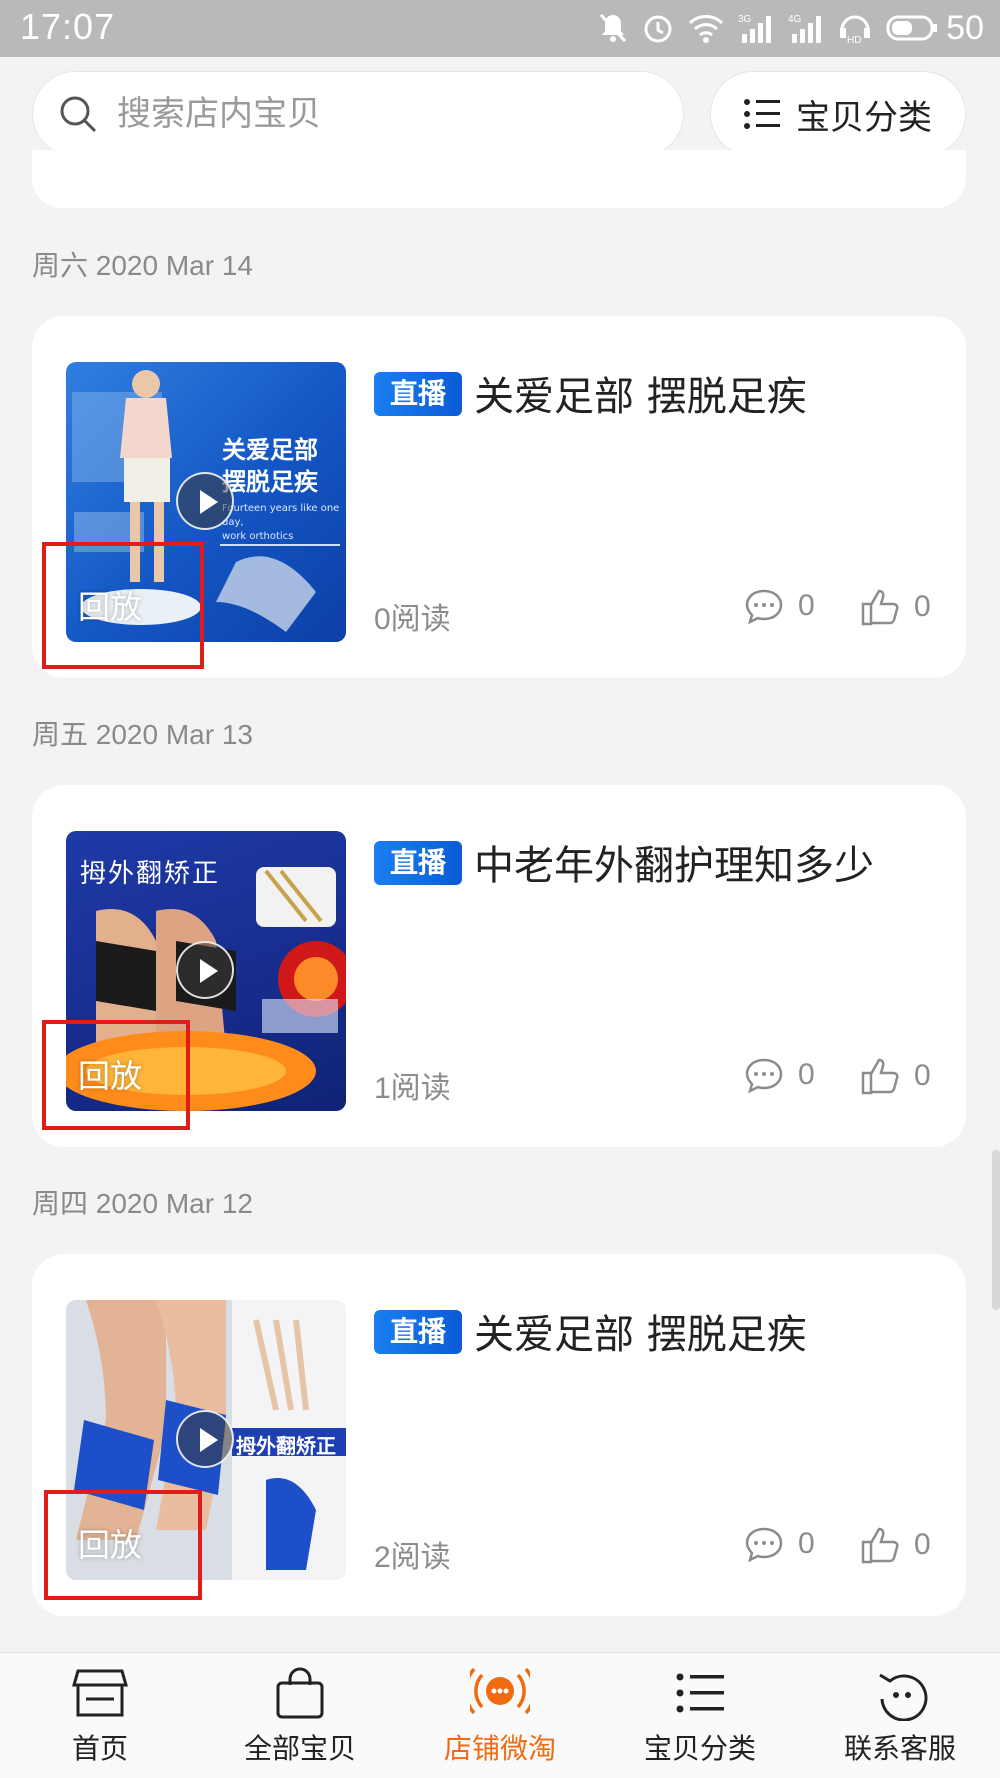  What do you see at coordinates (674, 862) in the screenshot?
I see `post-title: 中老年外翻护理知多少` at bounding box center [674, 862].